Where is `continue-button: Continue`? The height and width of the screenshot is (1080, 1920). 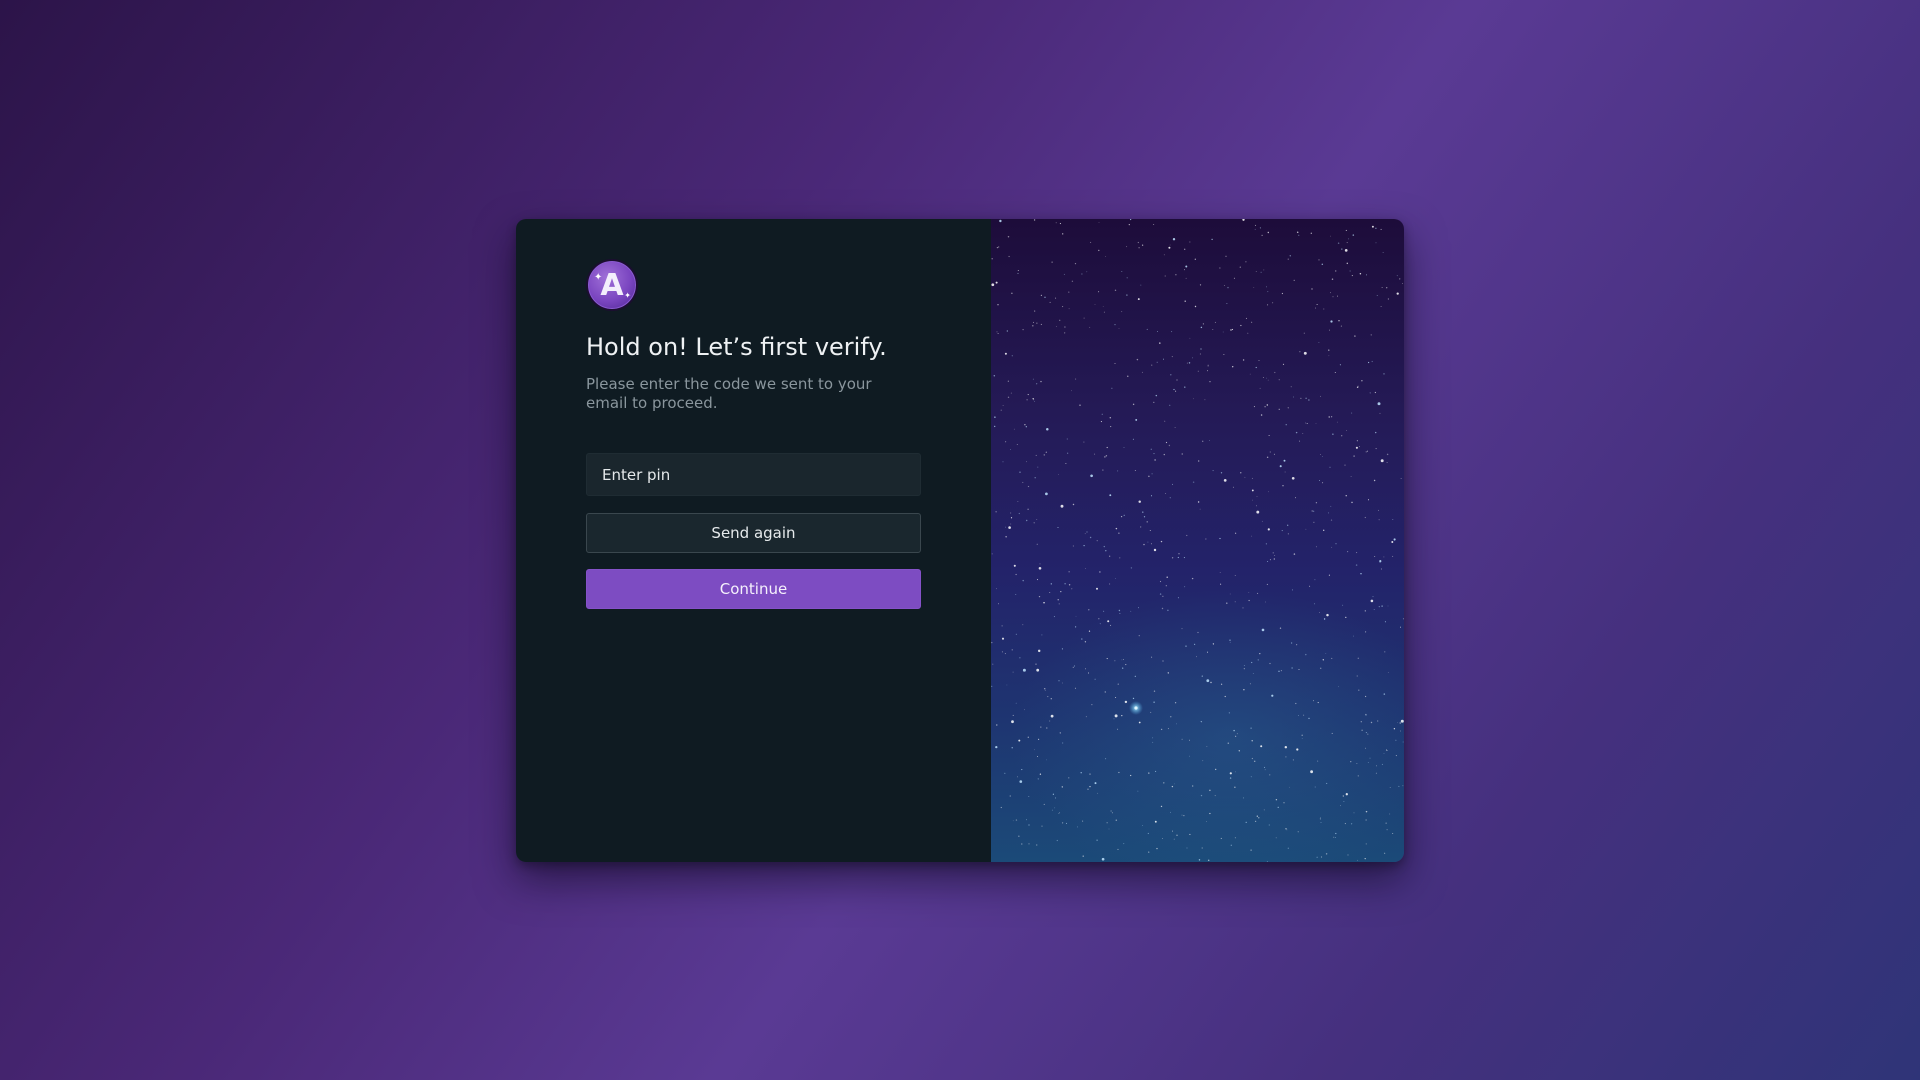
continue-button: Continue is located at coordinates (753, 589).